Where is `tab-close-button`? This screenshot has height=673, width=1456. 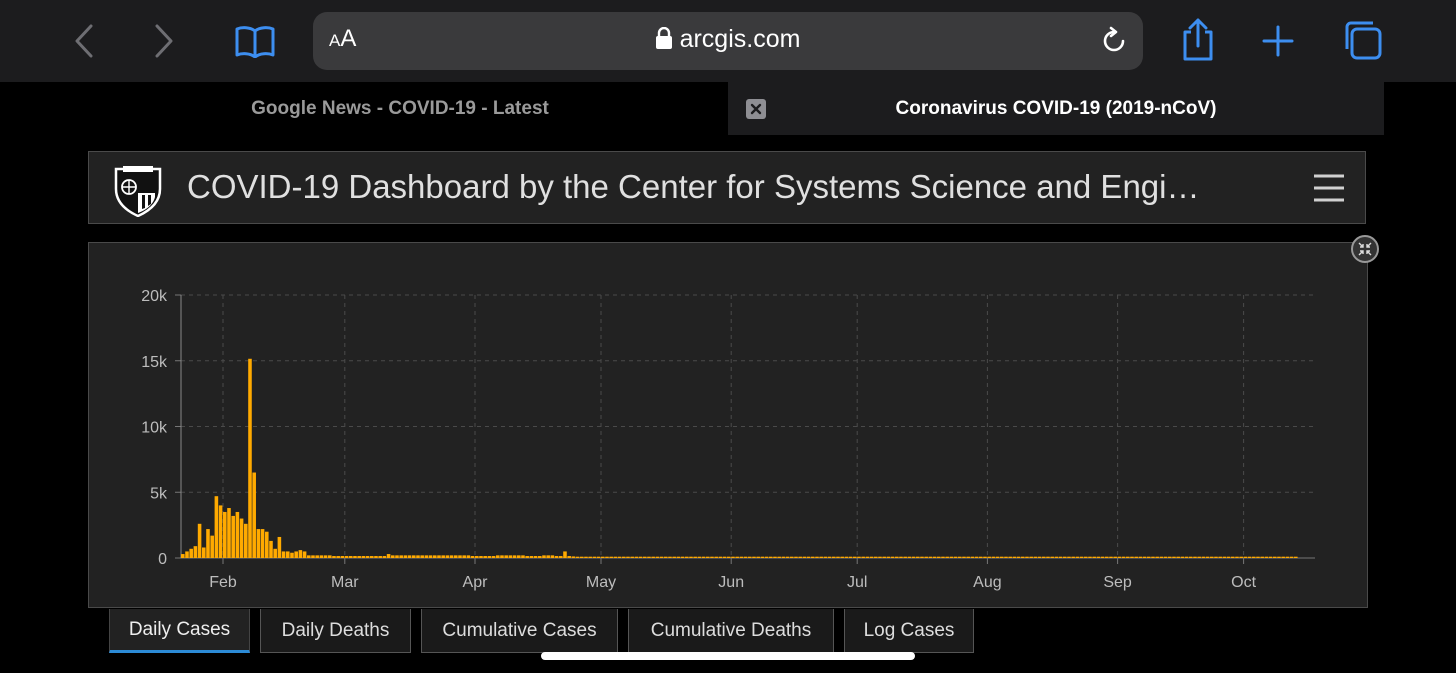
tab-close-button is located at coordinates (756, 109).